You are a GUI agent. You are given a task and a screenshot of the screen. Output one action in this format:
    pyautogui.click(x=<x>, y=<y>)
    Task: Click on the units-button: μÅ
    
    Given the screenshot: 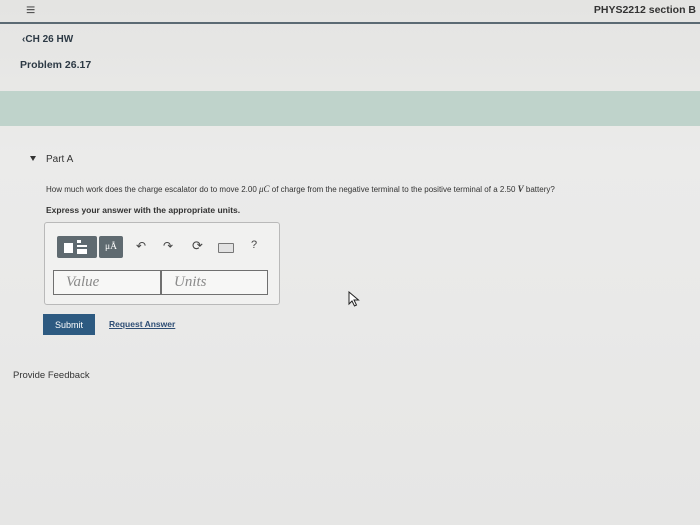 What is the action you would take?
    pyautogui.click(x=111, y=247)
    